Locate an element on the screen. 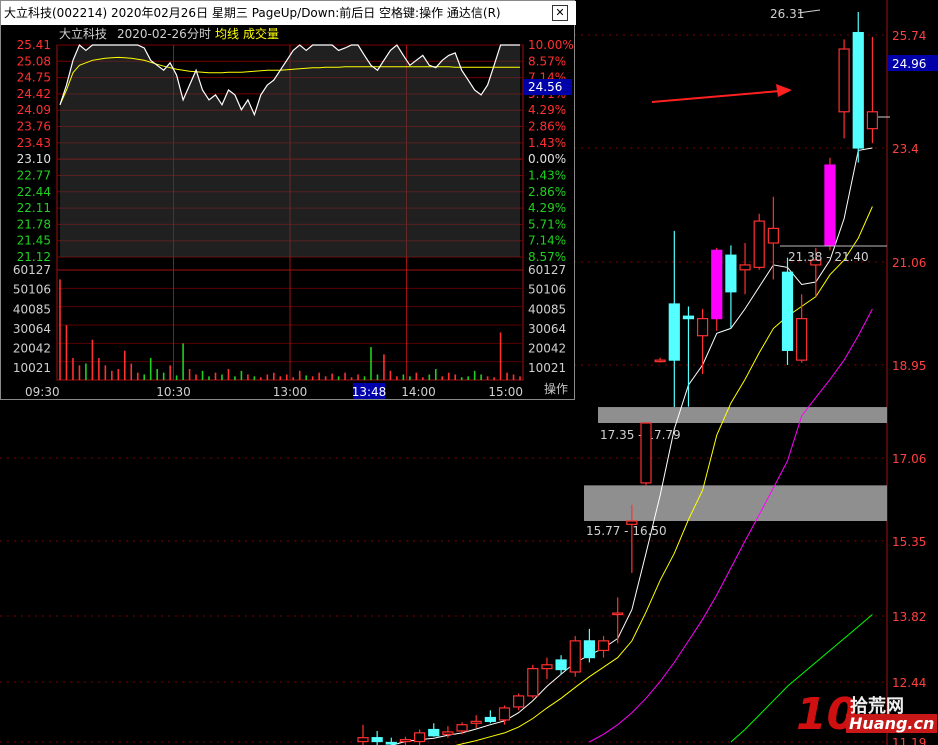  price-tick-label: 12.44 is located at coordinates (909, 683).